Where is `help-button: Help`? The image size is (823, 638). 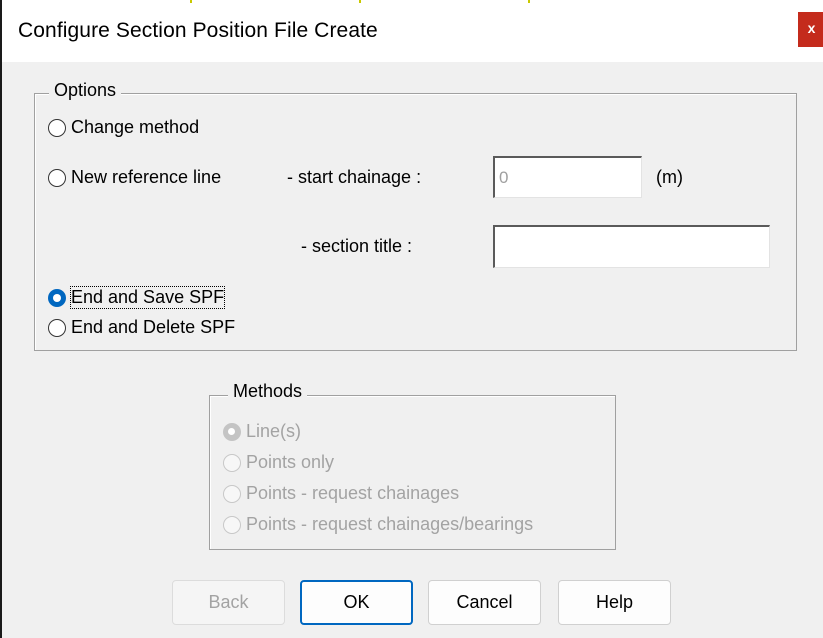 help-button: Help is located at coordinates (614, 602).